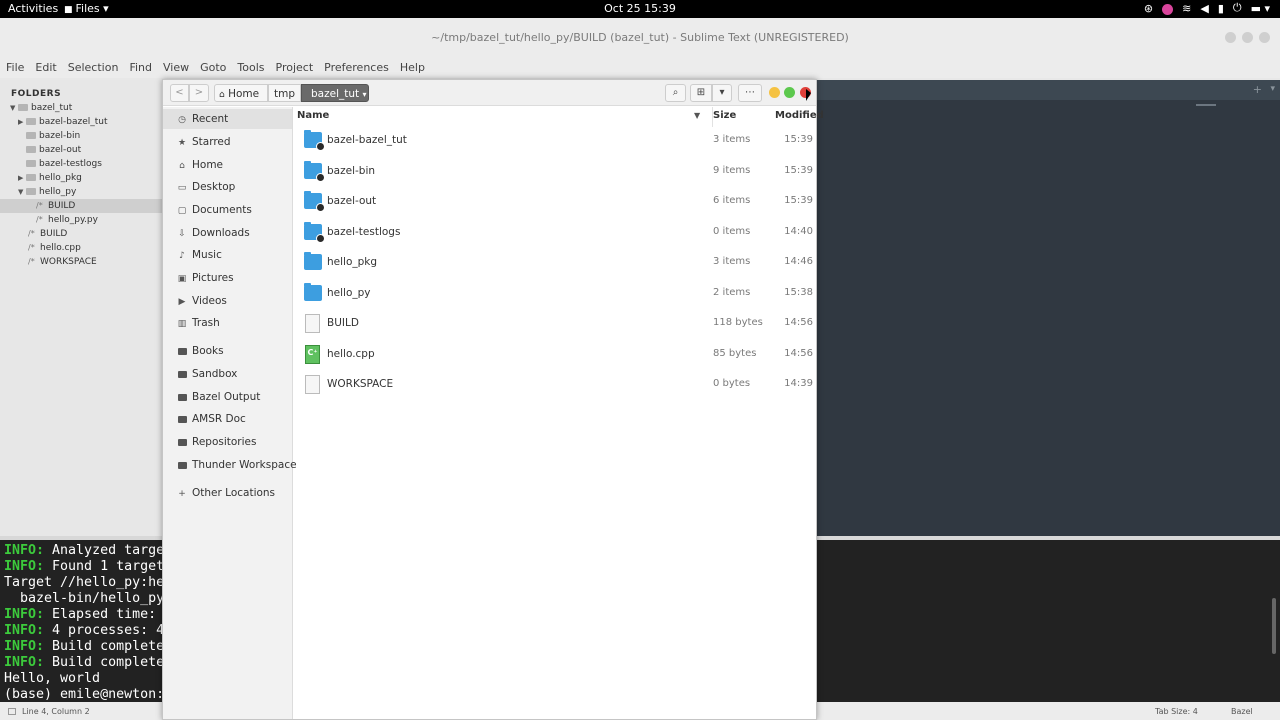 This screenshot has width=1280, height=720. What do you see at coordinates (227, 210) in the screenshot?
I see `place-documents: ▢ Documents` at bounding box center [227, 210].